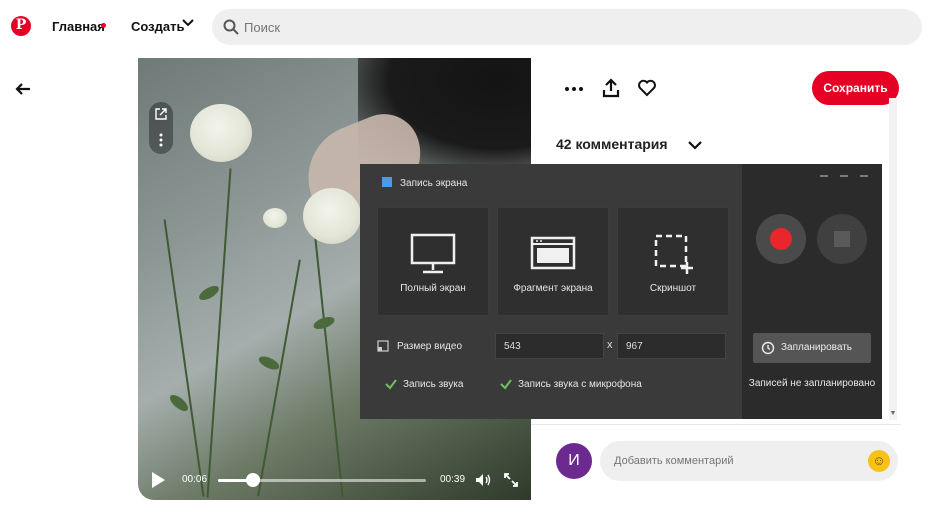 This screenshot has width=930, height=518. I want to click on mode-label: Полный экран, so click(433, 288).